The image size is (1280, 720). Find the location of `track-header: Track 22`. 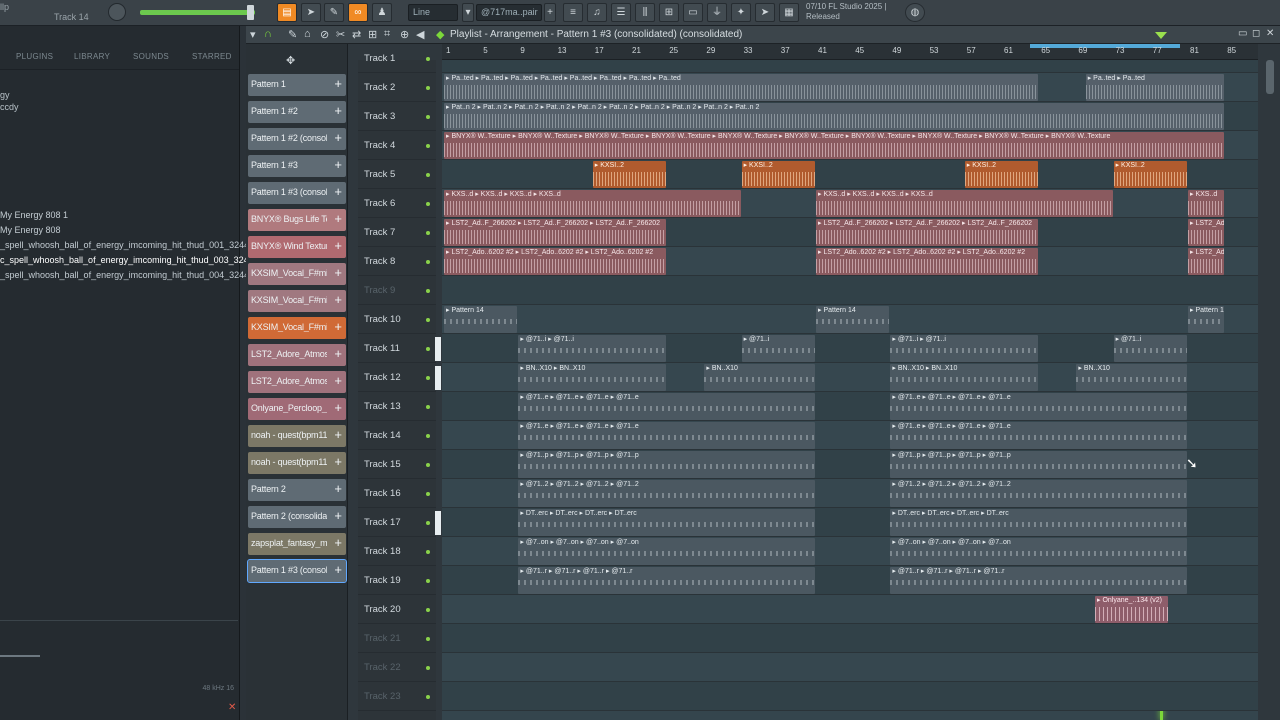

track-header: Track 22 is located at coordinates (397, 667).